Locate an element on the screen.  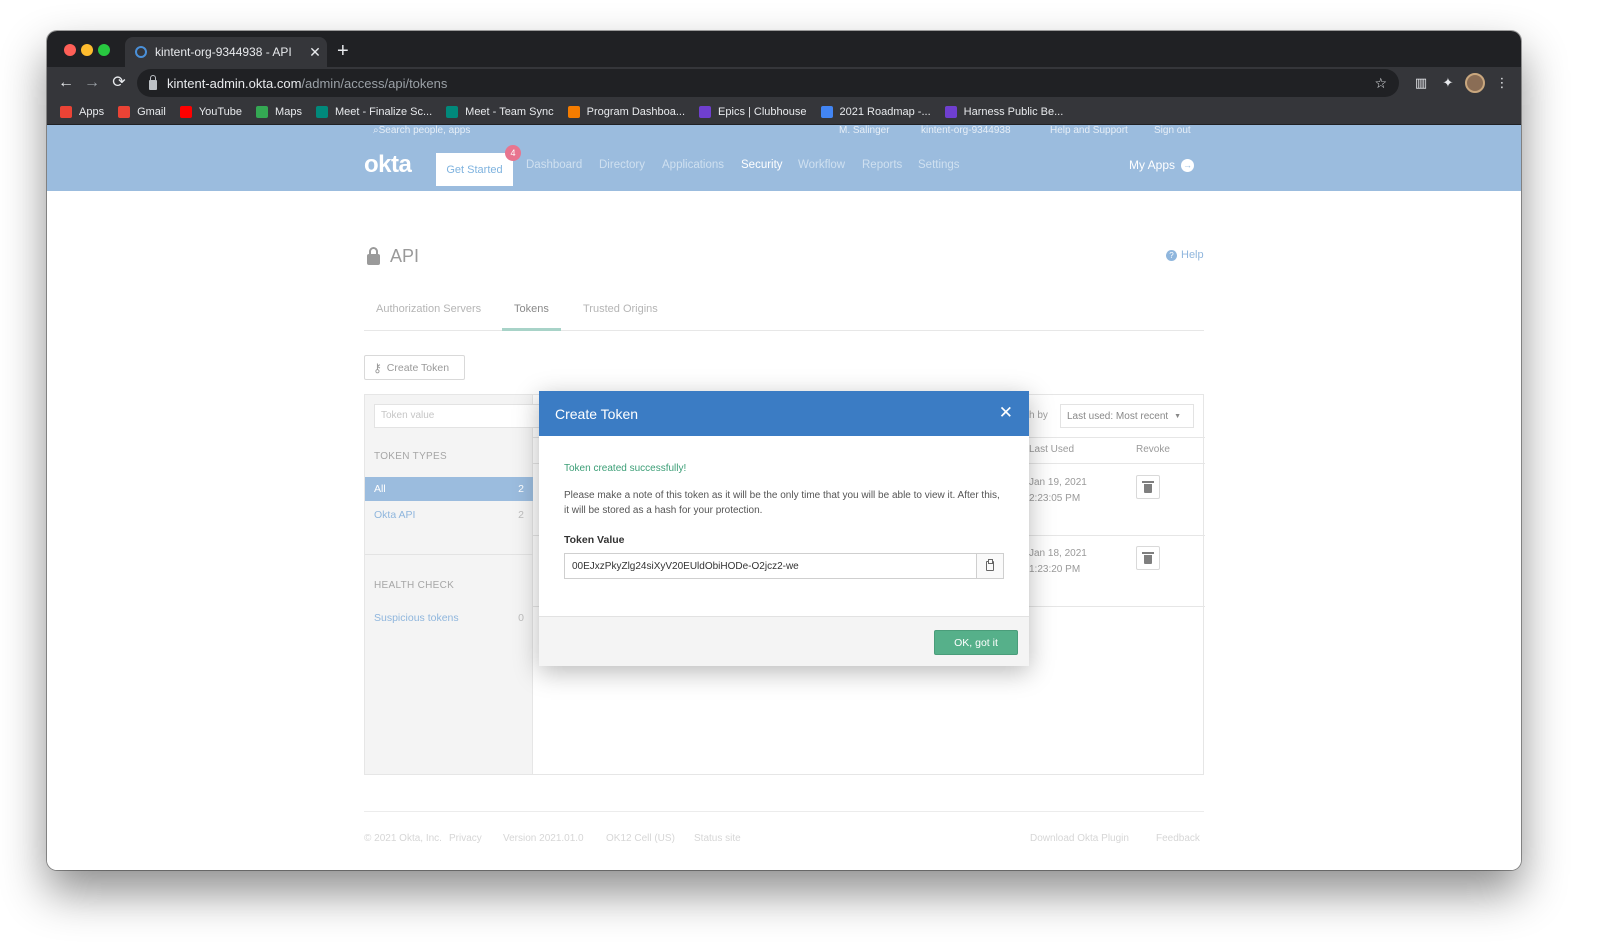
nav-dashboard: Dashboard is located at coordinates (554, 165).